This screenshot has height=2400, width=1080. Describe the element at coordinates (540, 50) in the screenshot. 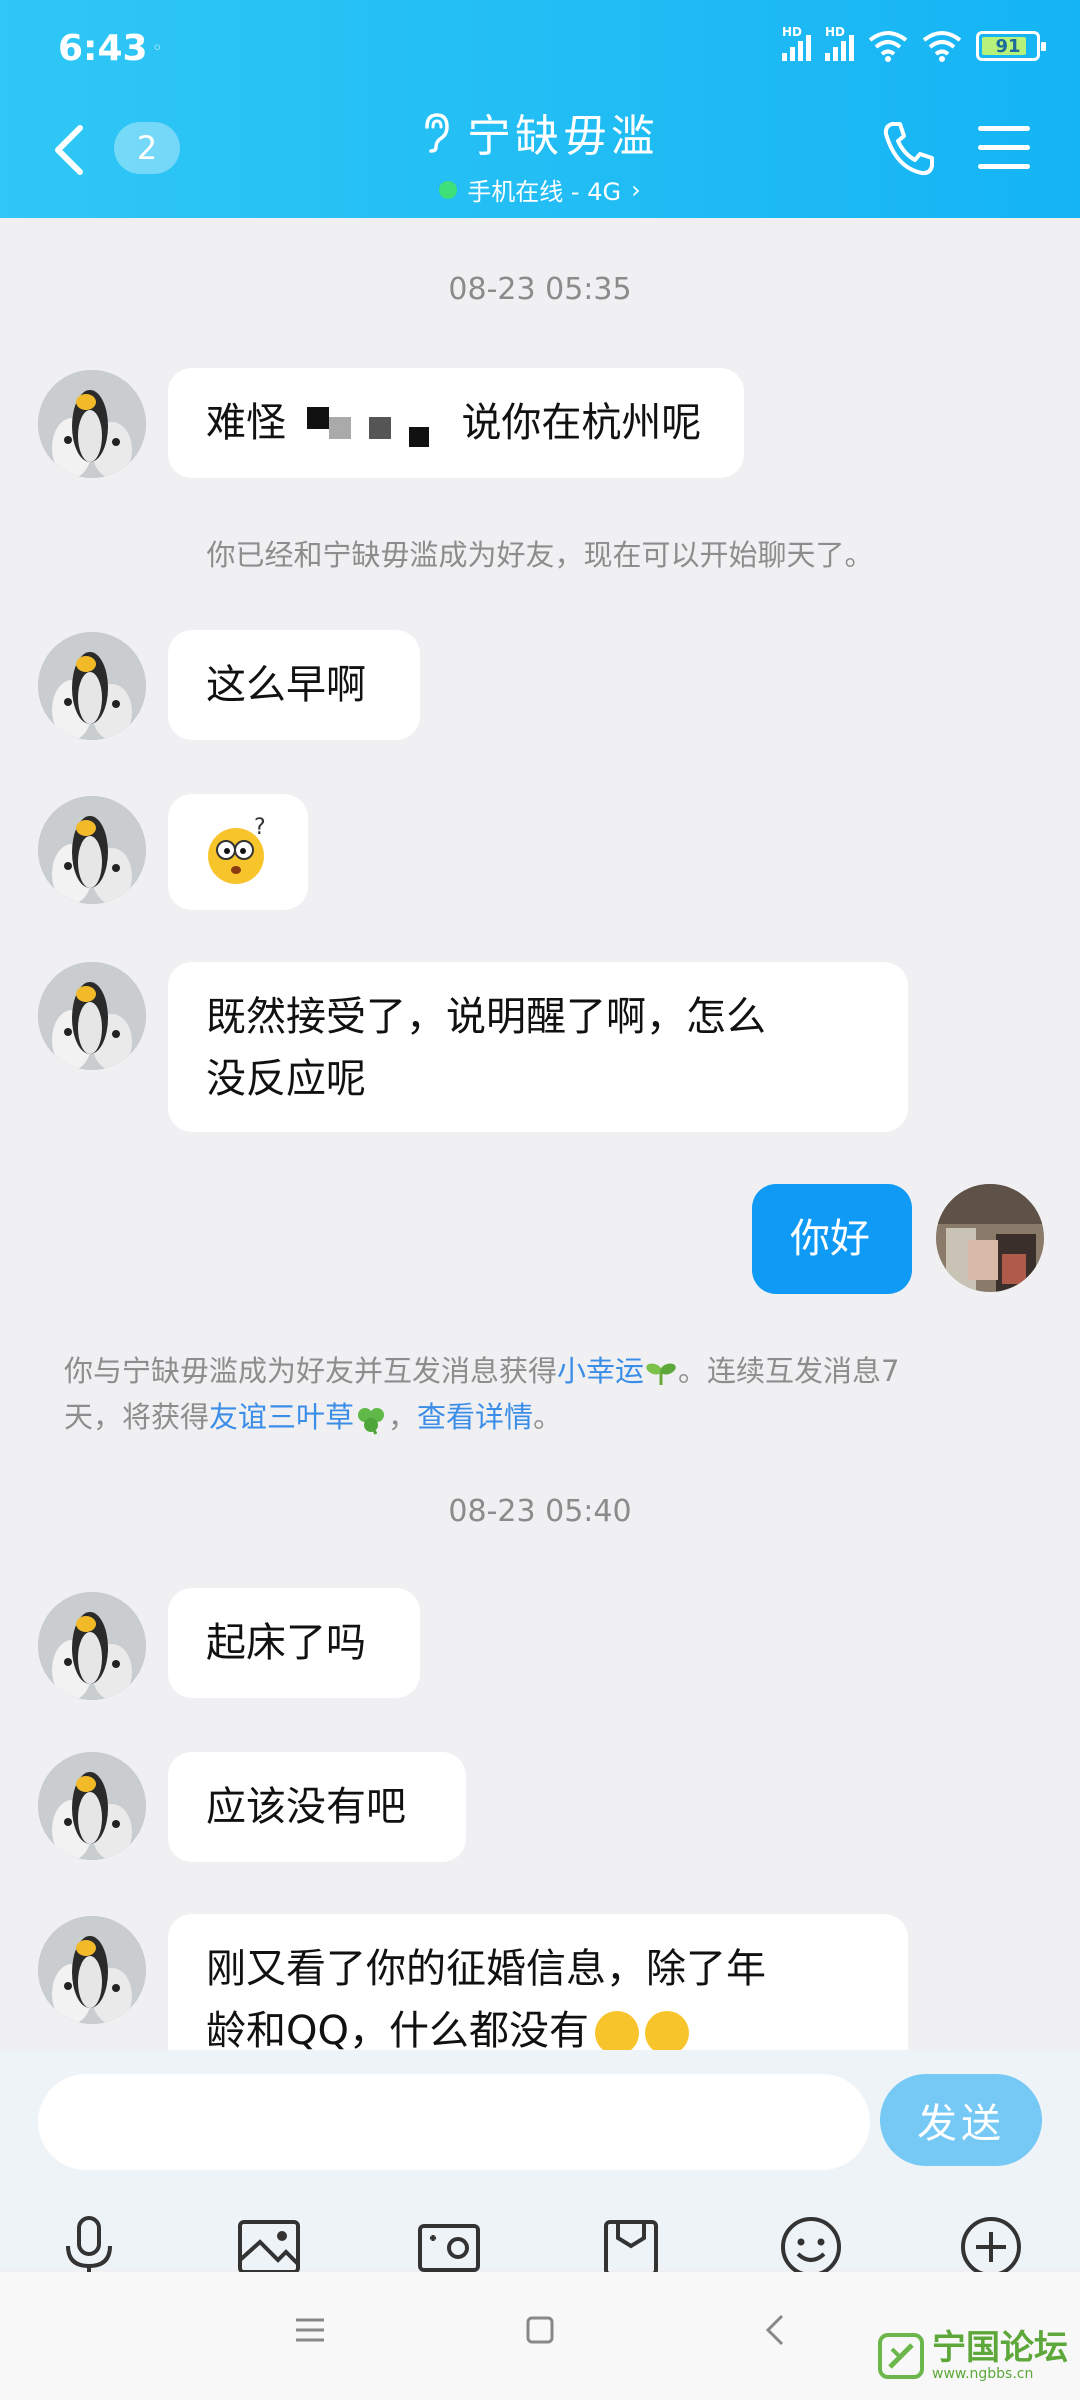

I see `status-bar: 6:43 ◦ HD HD 91` at that location.